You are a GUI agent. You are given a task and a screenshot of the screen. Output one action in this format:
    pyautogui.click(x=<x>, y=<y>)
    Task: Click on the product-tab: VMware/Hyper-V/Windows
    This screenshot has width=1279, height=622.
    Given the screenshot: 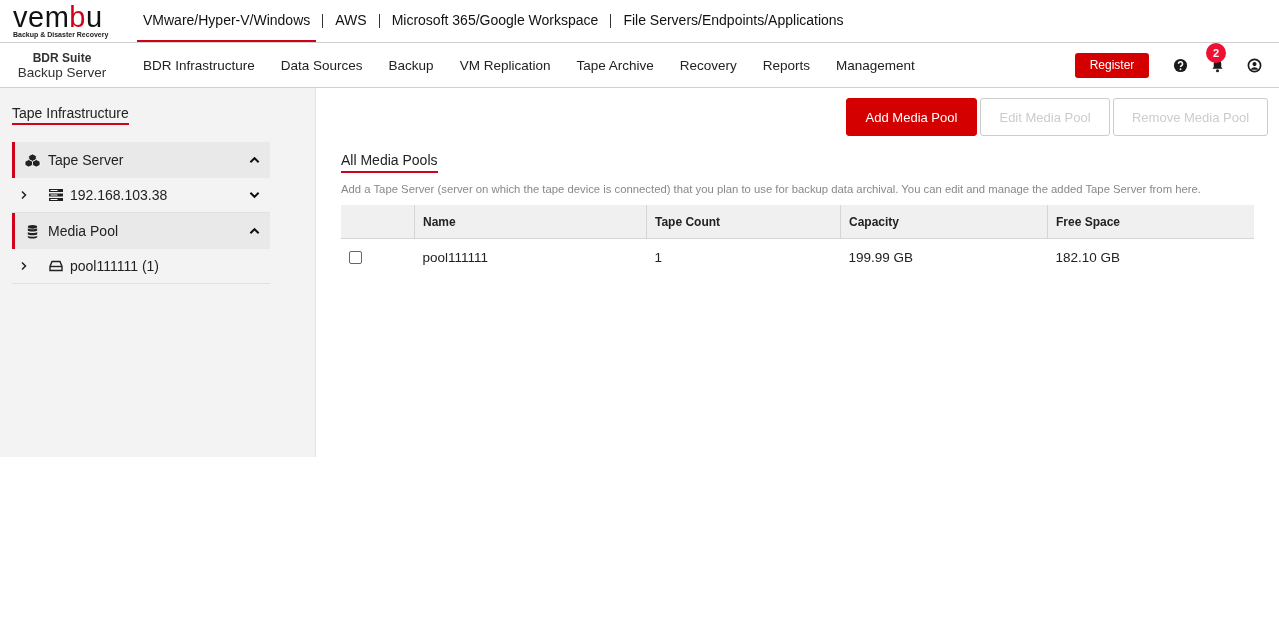 What is the action you would take?
    pyautogui.click(x=227, y=21)
    